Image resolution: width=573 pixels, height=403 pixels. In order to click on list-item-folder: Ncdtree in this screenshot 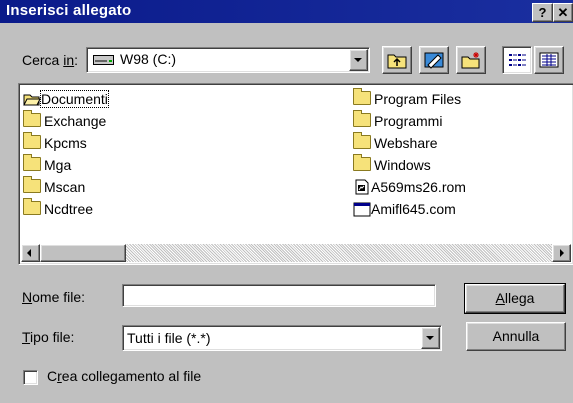, I will do `click(58, 208)`.